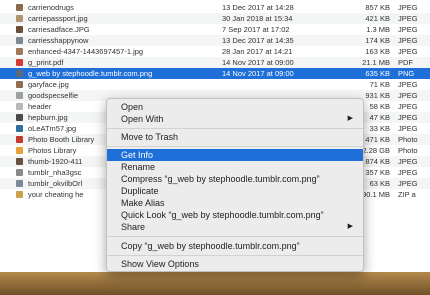 Image resolution: width=430 pixels, height=295 pixels. What do you see at coordinates (19, 62) in the screenshot?
I see `pdf-file-icon` at bounding box center [19, 62].